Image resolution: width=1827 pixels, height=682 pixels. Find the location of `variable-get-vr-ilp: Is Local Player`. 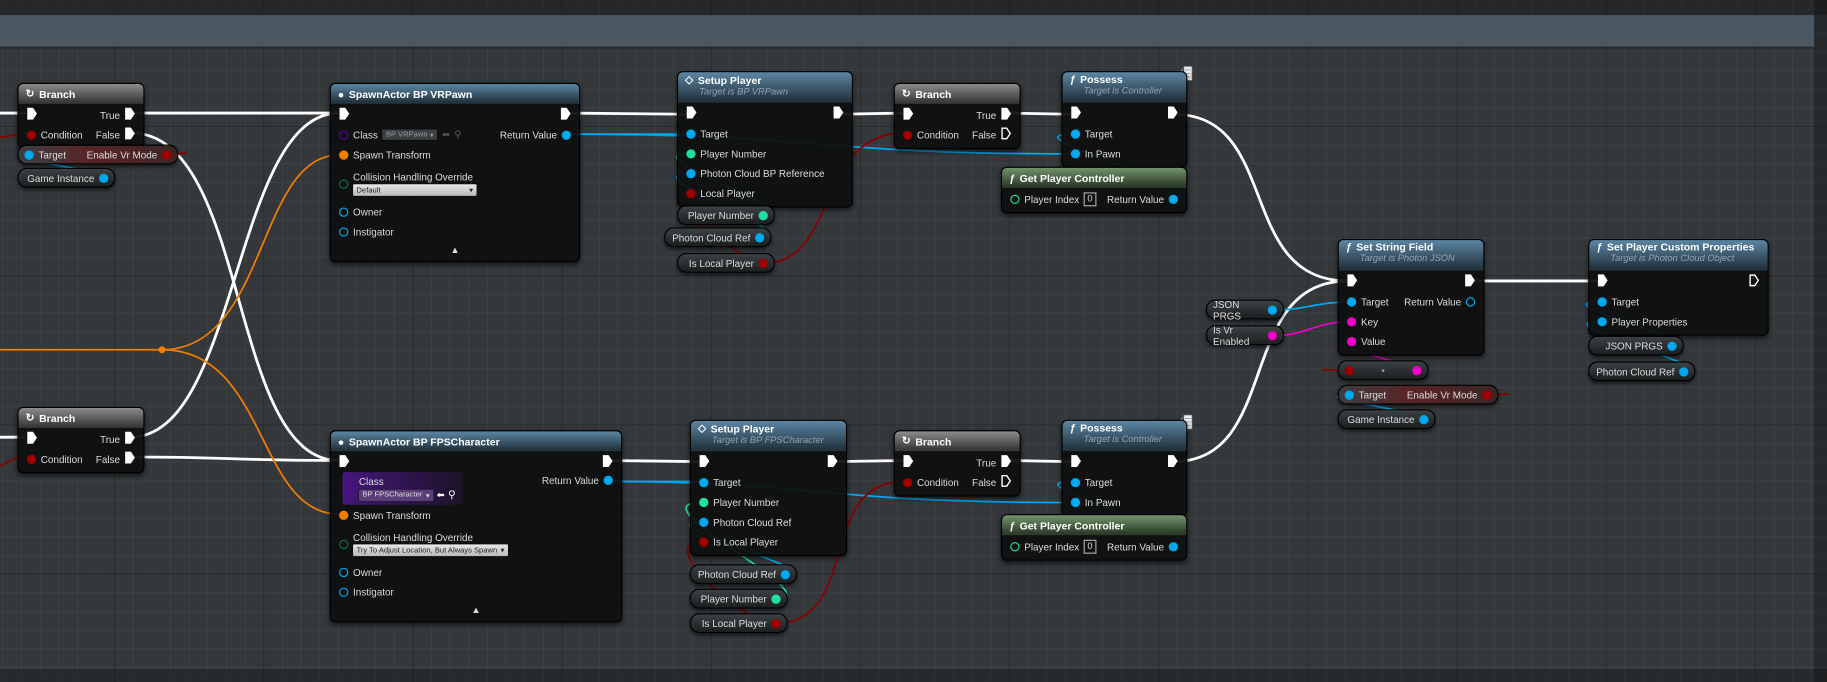

variable-get-vr-ilp: Is Local Player is located at coordinates (725, 262).